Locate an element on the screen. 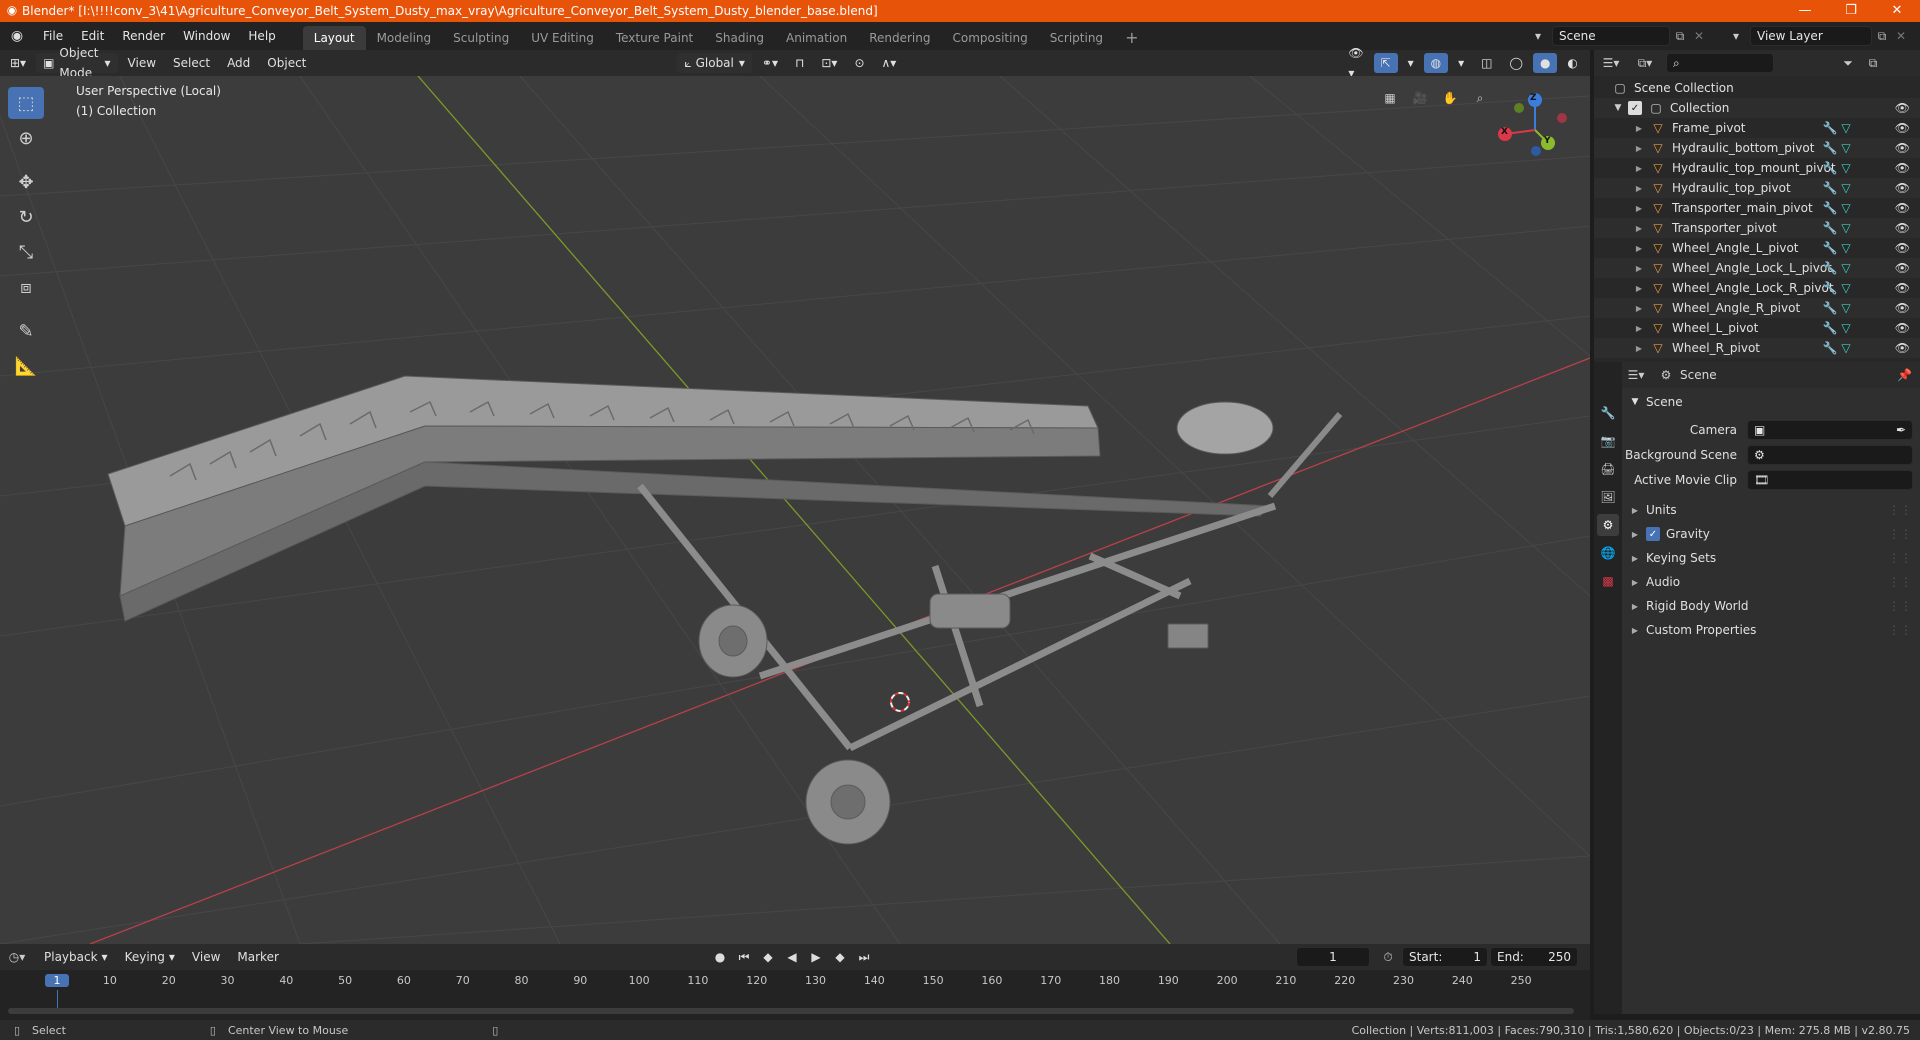 The width and height of the screenshot is (1920, 1040). play-reverse-icon: ◀ is located at coordinates (792, 957).